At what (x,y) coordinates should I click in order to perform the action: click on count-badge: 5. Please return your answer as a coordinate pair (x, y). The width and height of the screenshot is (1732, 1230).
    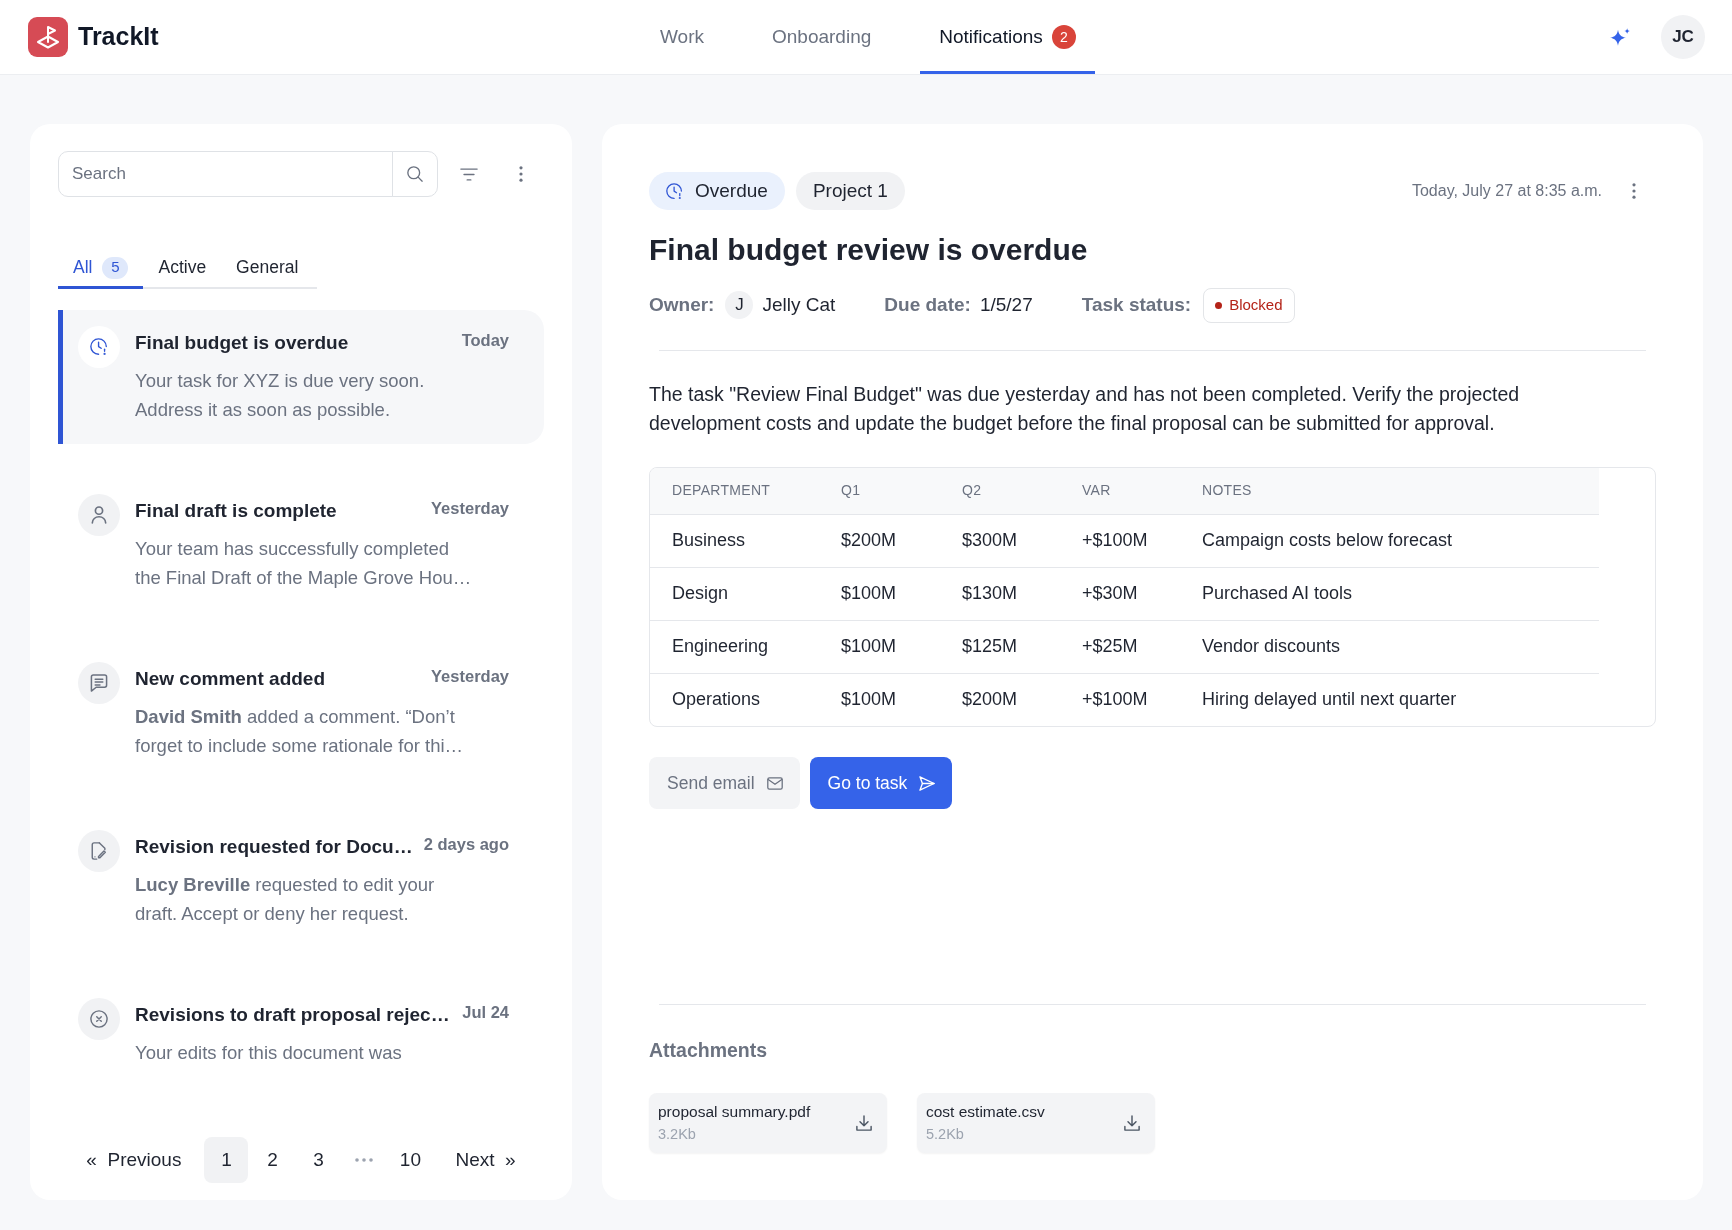
    Looking at the image, I should click on (115, 267).